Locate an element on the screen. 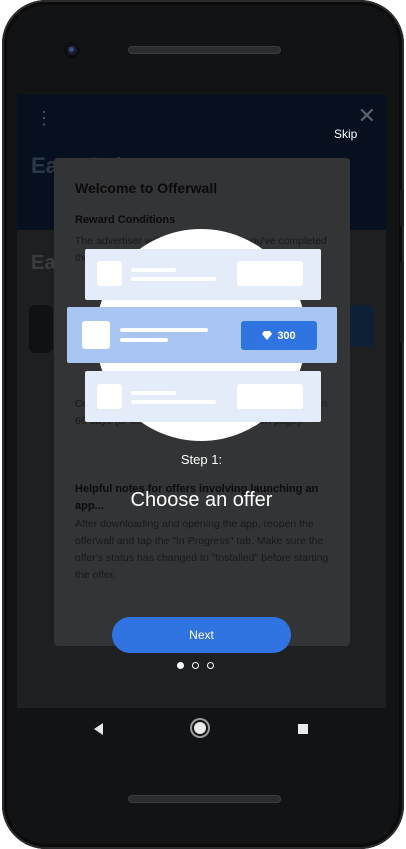 The image size is (406, 849). heart-diamond-icon is located at coordinates (267, 335).